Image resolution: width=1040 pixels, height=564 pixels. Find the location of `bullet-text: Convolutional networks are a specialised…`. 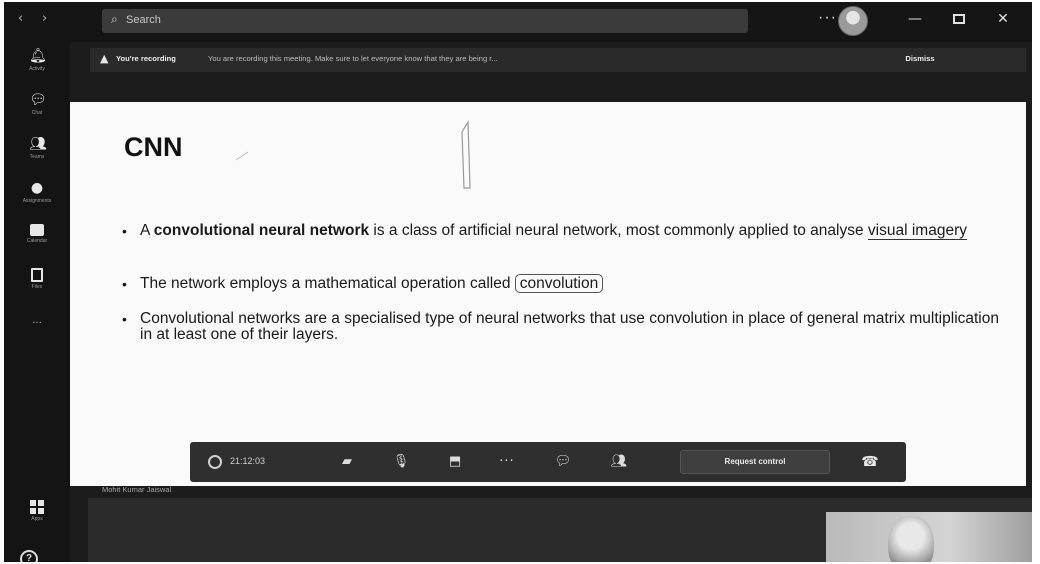

bullet-text: Convolutional networks are a specialised… is located at coordinates (569, 326).